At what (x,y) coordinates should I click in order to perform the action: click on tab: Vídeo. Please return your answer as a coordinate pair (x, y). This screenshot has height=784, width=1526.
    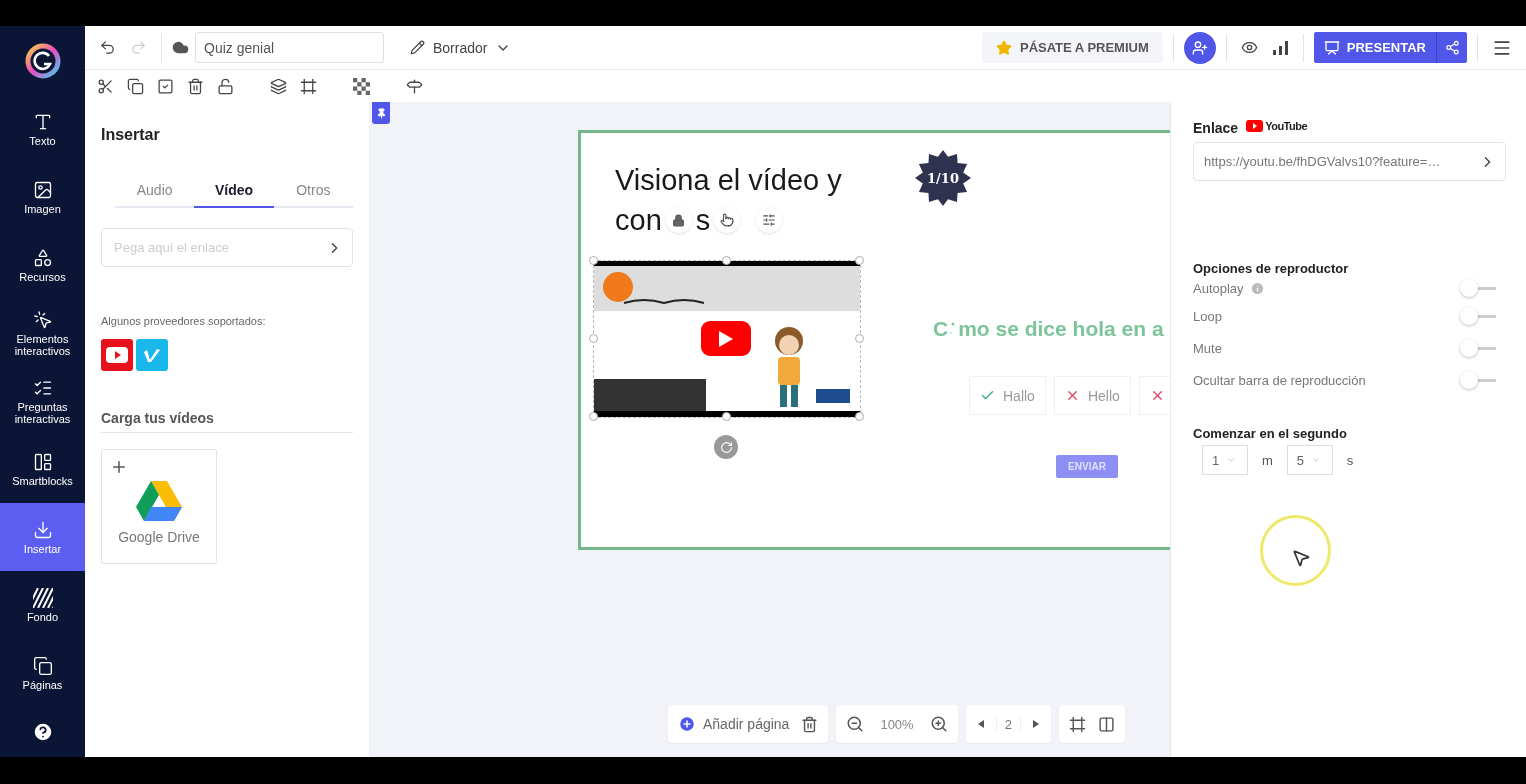
    Looking at the image, I should click on (234, 195).